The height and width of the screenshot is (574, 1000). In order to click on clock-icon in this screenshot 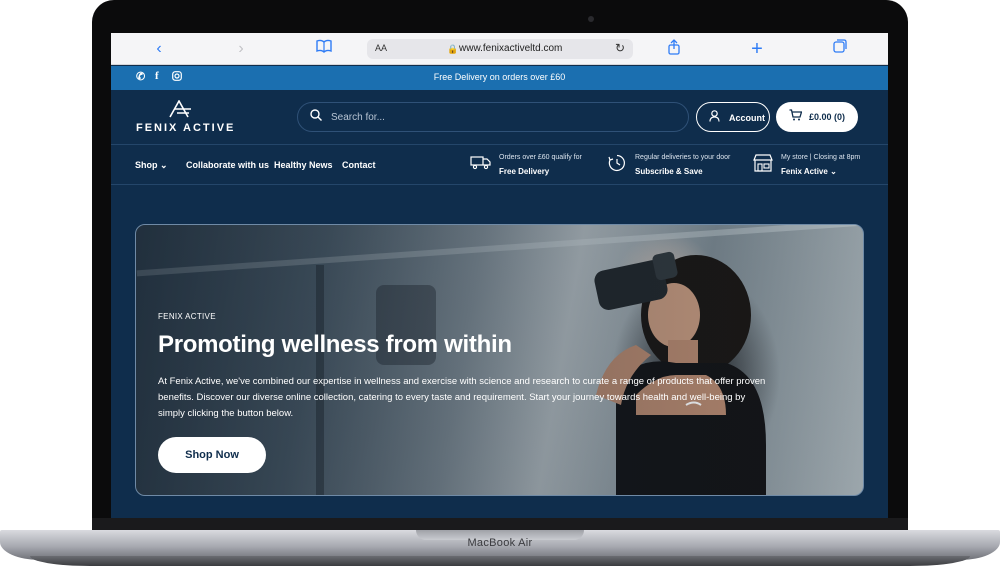, I will do `click(617, 165)`.